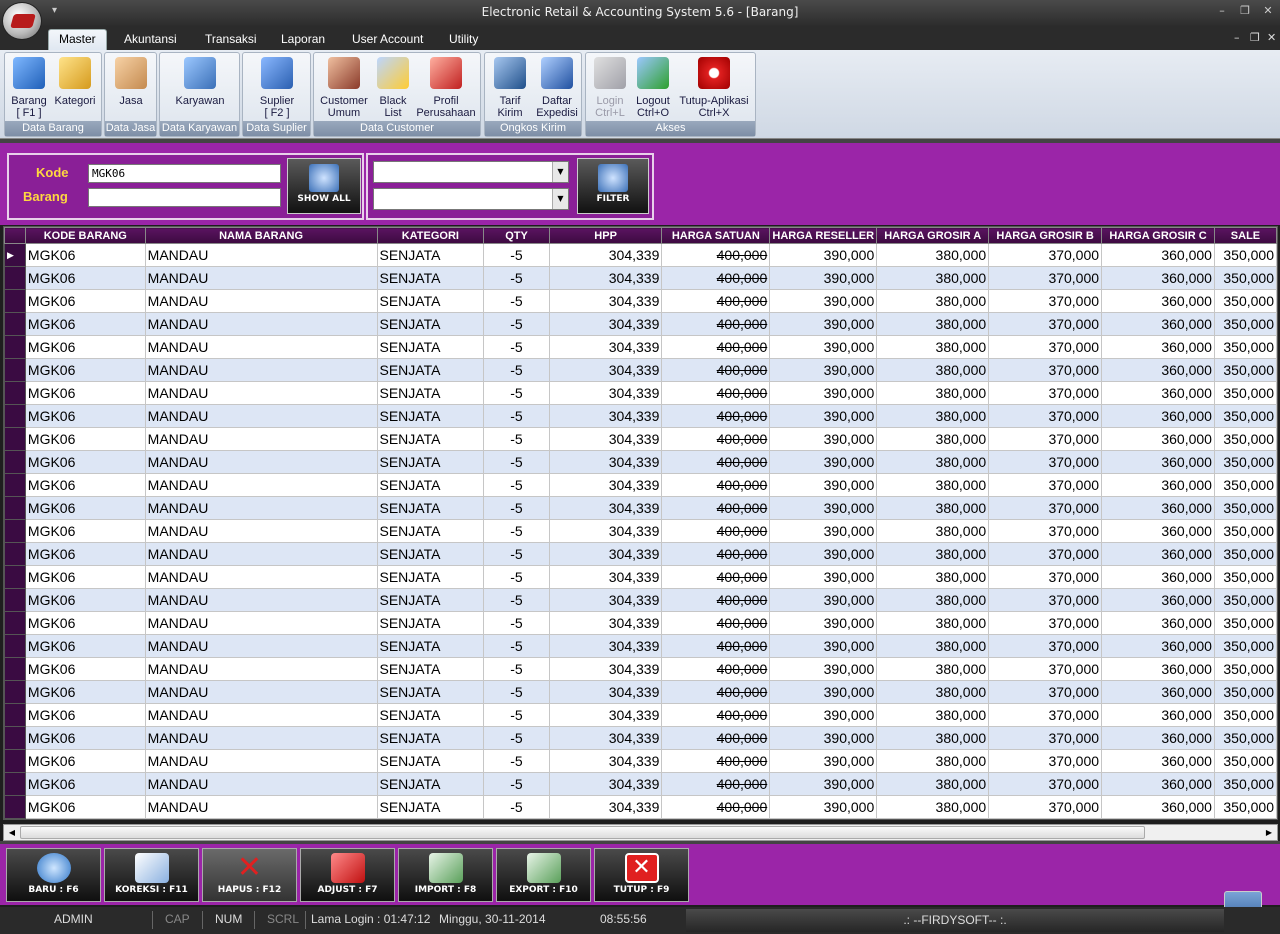 The height and width of the screenshot is (934, 1280). I want to click on app-logo-icon, so click(22, 21).